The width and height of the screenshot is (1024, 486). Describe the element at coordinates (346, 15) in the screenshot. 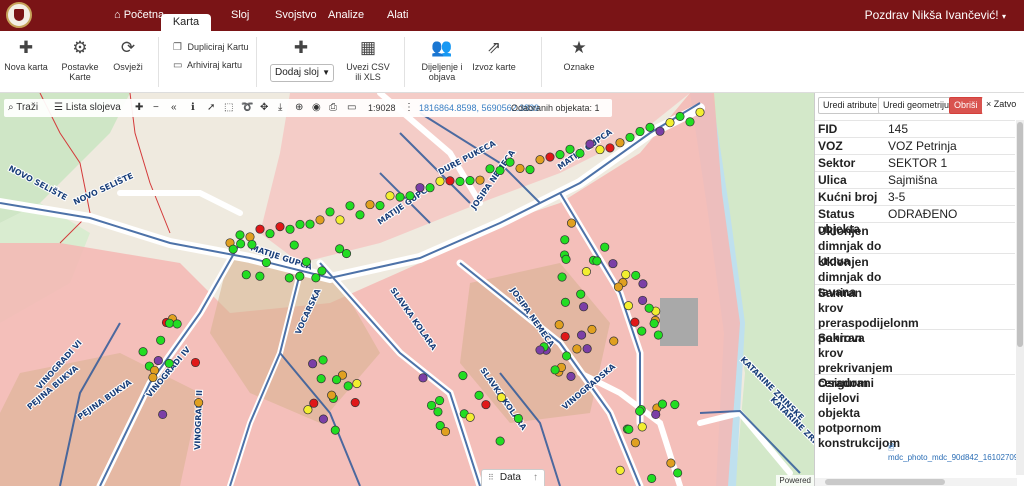

I see `nav-analize: Analize` at that location.